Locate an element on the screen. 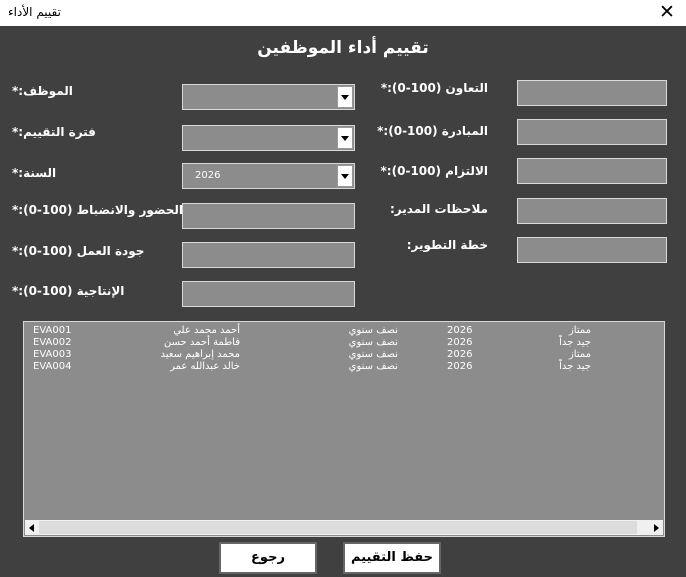 The width and height of the screenshot is (686, 577). back-button: رجوع is located at coordinates (268, 558).